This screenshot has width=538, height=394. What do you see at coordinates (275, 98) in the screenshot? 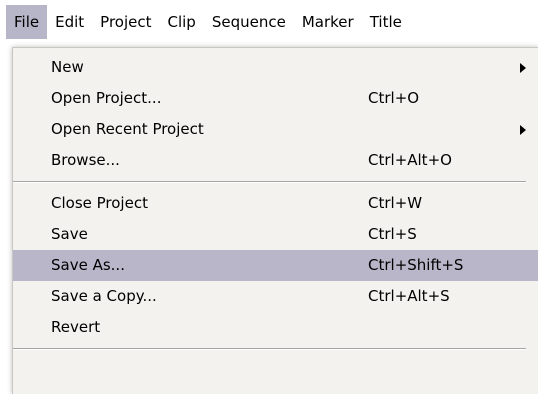
I see `menu-item-open-project: Open Project... Ctrl+O` at bounding box center [275, 98].